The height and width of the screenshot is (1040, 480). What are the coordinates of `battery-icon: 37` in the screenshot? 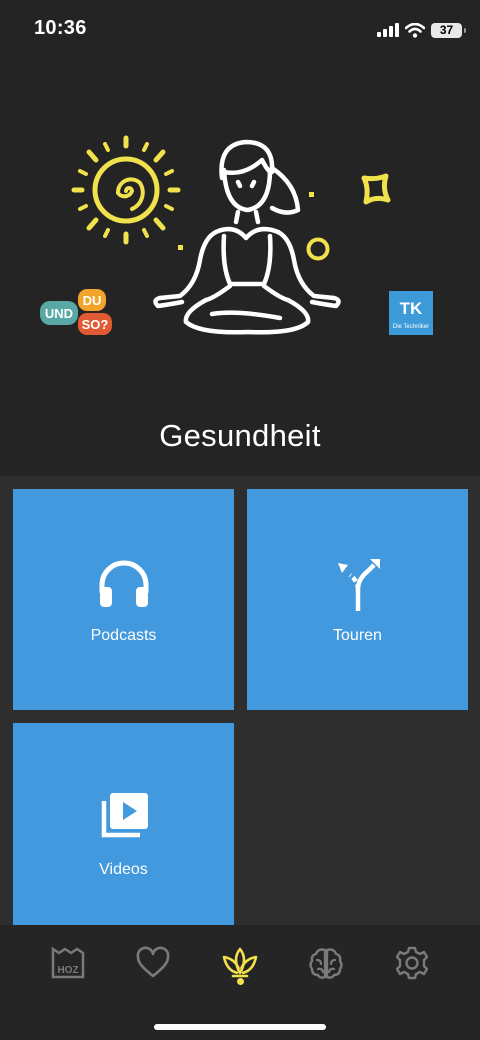 It's located at (448, 30).